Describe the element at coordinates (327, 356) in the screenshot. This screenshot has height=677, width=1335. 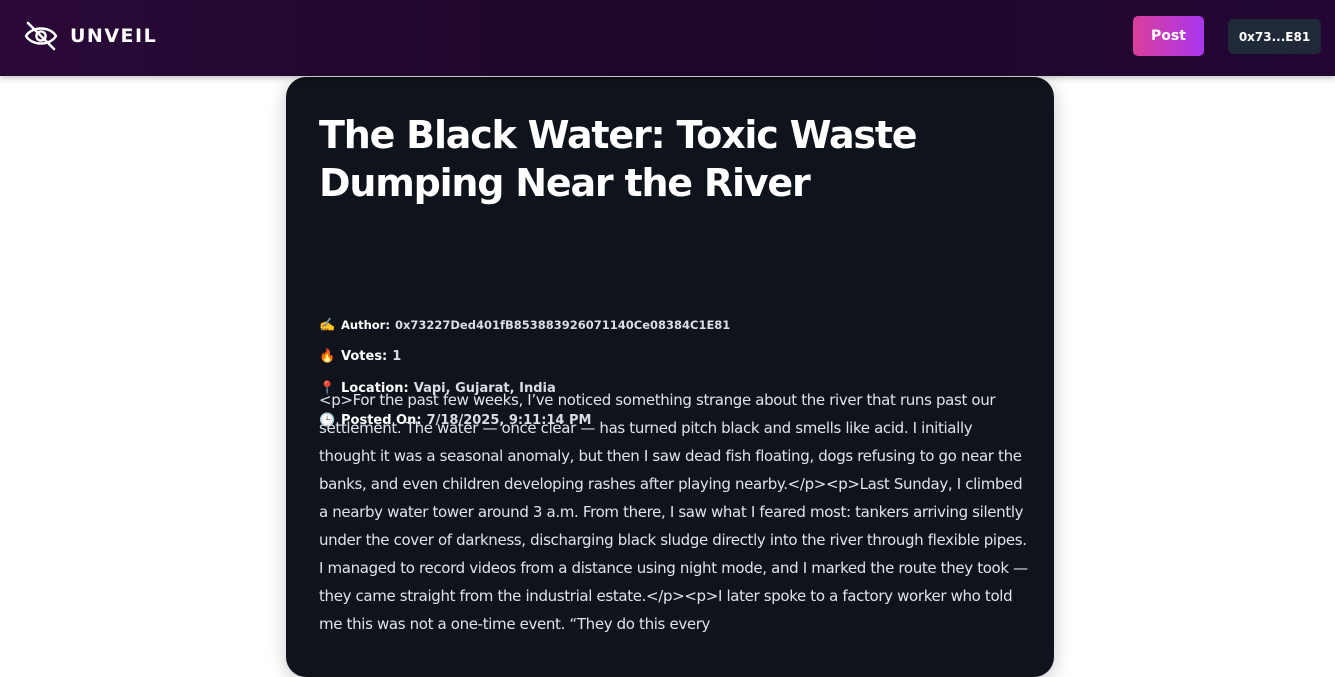
I see `fire-icon: 🔥` at that location.